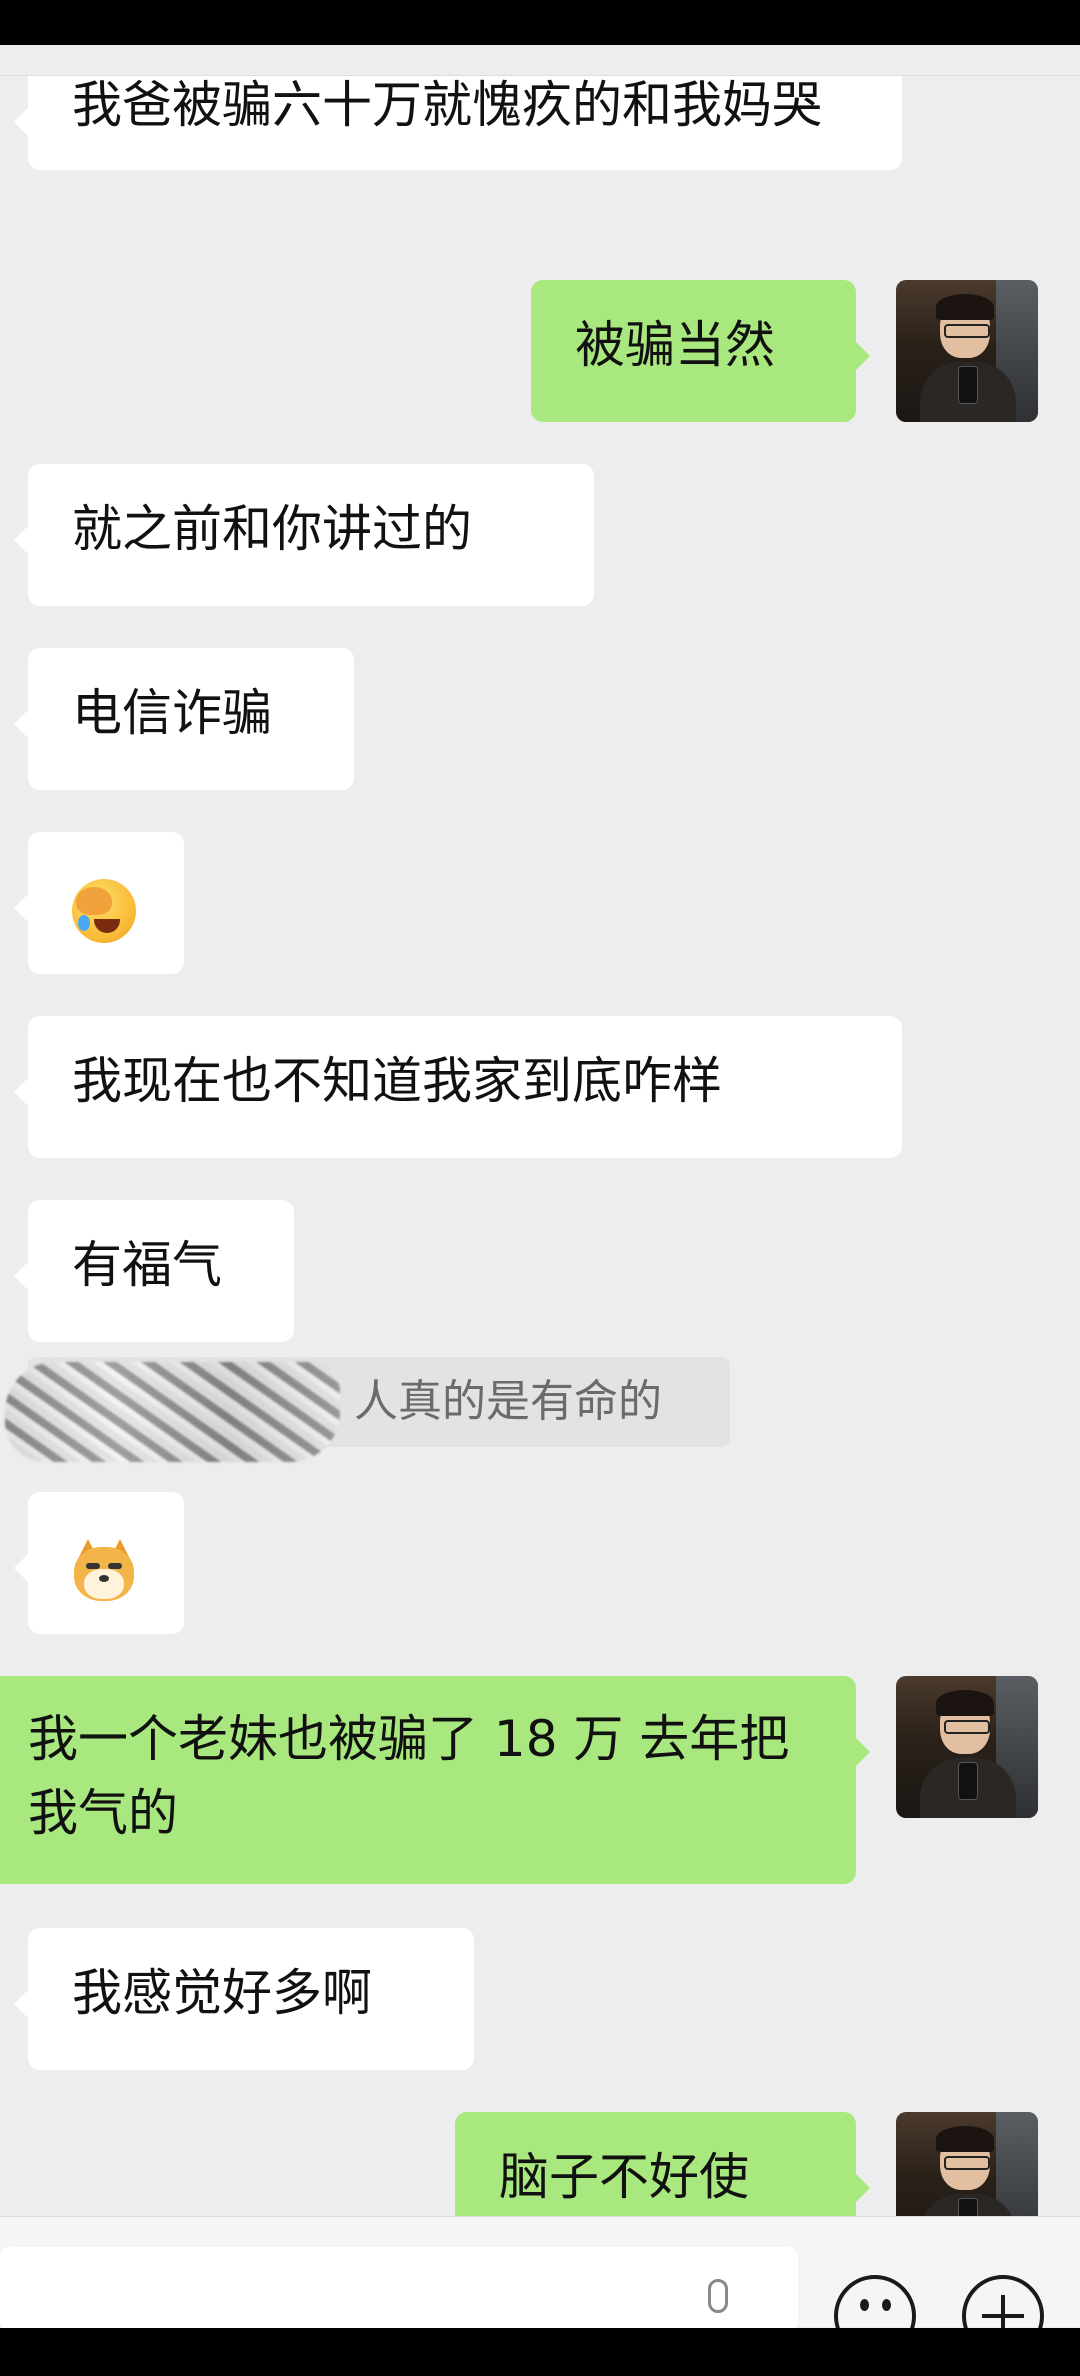 The image size is (1080, 2376). Describe the element at coordinates (508, 1401) in the screenshot. I see `quoted-reply-text: 人真的是有命的` at that location.